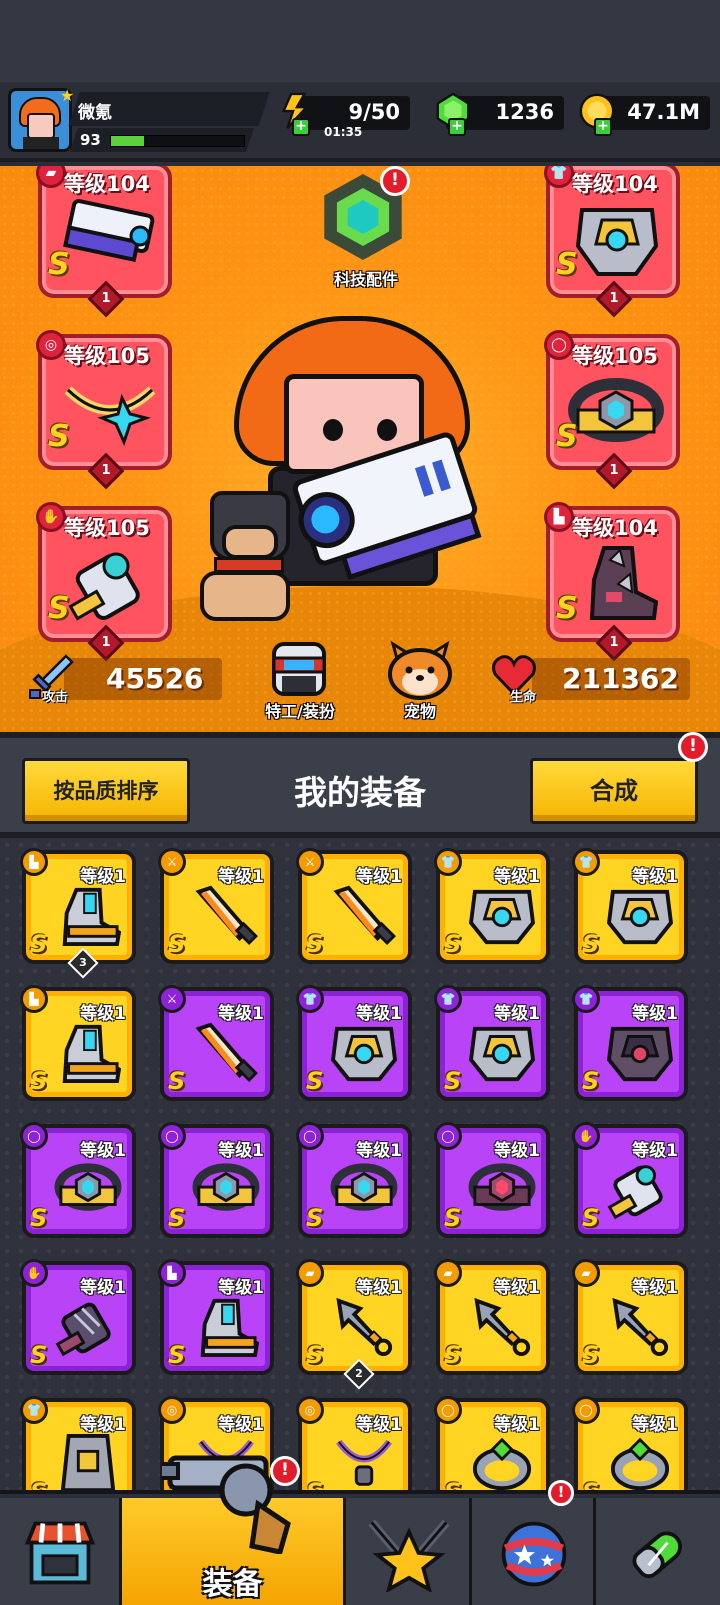 The width and height of the screenshot is (720, 1605). I want to click on equip-slot-weapon: ▰ 等级104 S 1, so click(104, 242).